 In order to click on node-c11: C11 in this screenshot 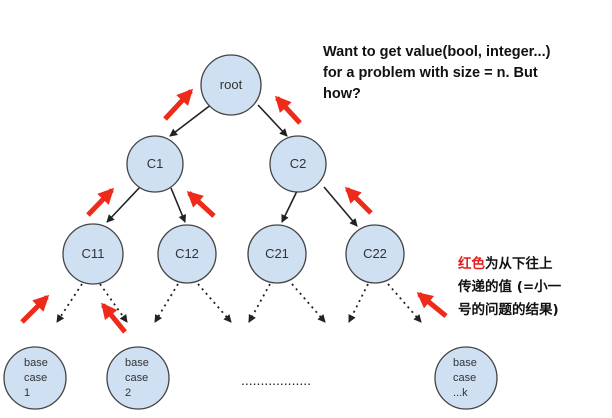, I will do `click(93, 254)`.